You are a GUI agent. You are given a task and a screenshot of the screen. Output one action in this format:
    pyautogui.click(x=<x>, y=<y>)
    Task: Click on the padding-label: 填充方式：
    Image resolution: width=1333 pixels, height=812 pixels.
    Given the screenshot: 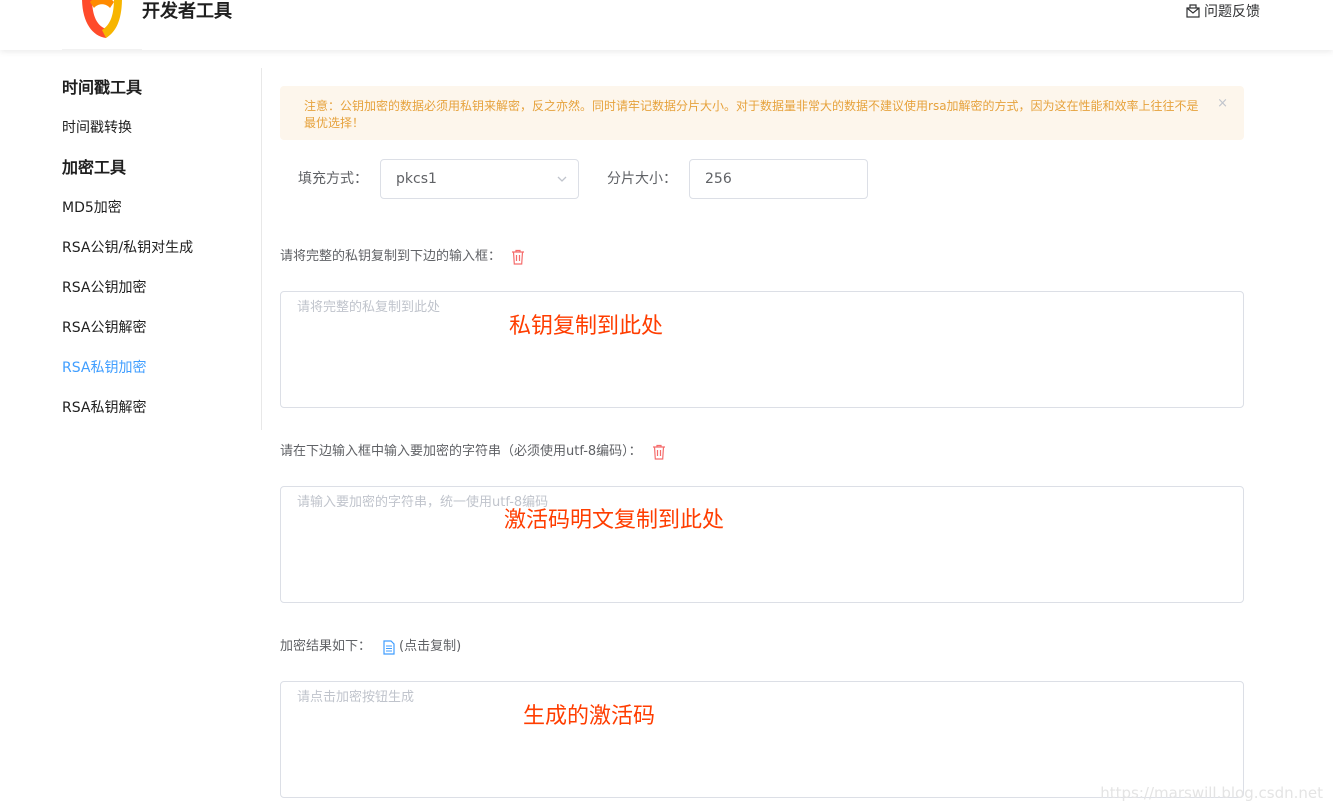 What is the action you would take?
    pyautogui.click(x=333, y=179)
    